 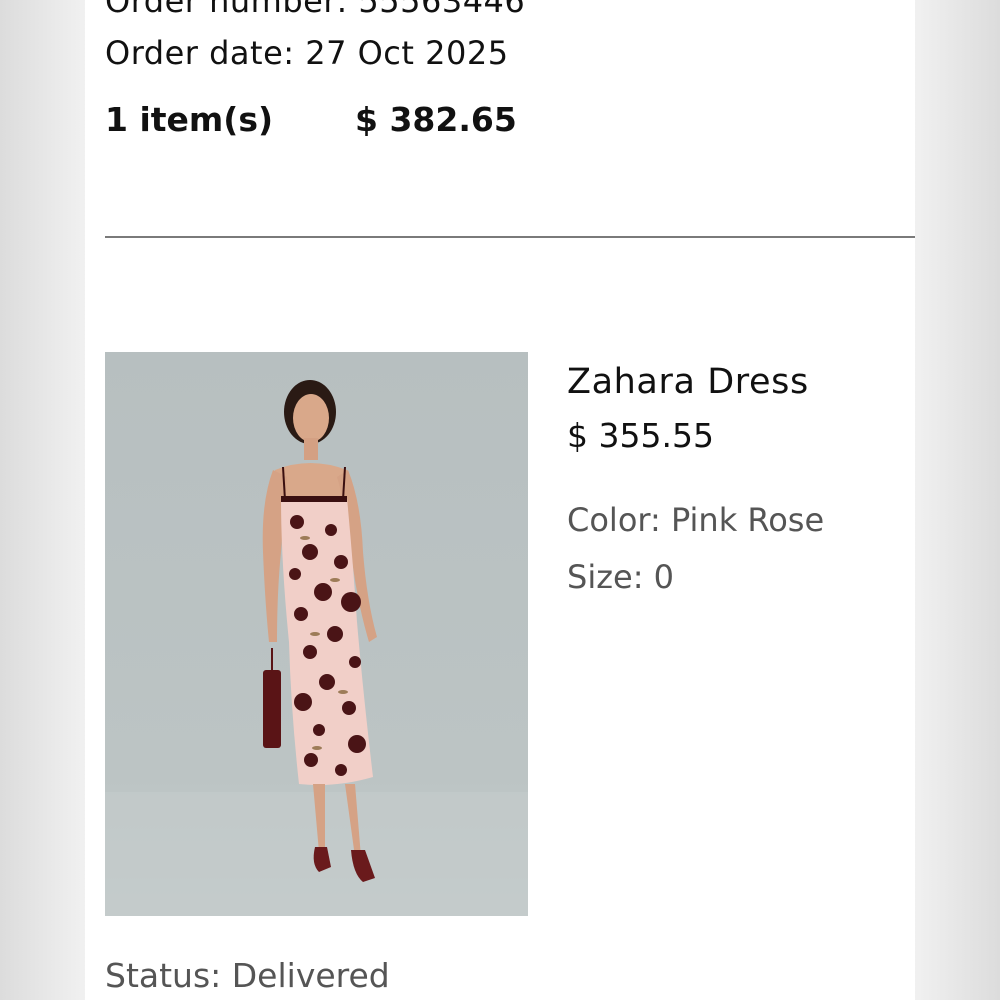 I want to click on order-total: $ 382.65, so click(x=436, y=119).